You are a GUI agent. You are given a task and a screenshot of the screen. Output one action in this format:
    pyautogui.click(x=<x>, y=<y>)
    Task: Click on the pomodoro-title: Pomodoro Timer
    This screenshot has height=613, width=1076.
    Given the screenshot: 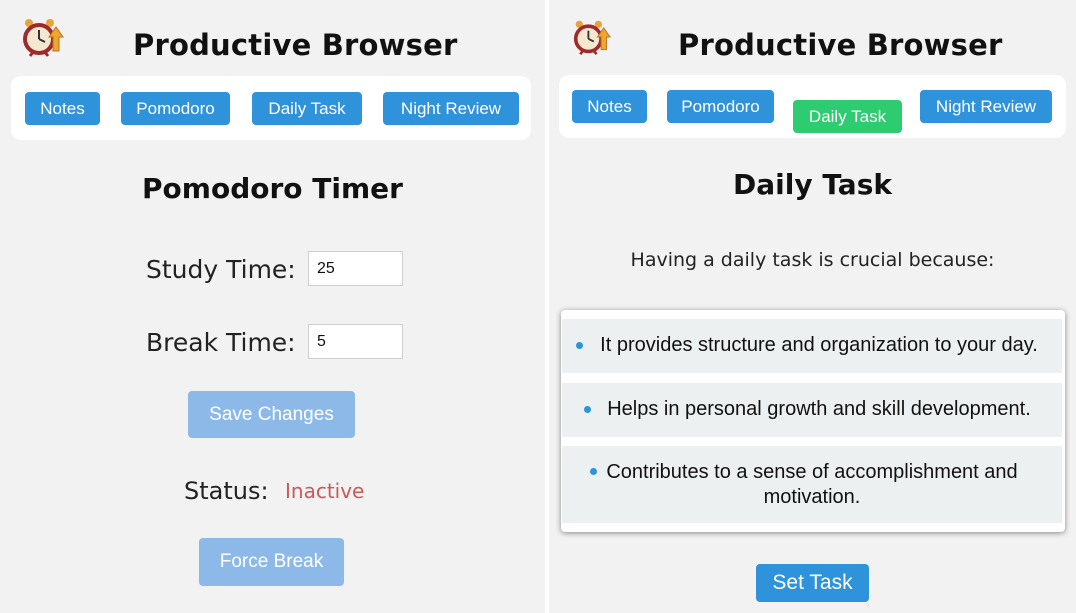 What is the action you would take?
    pyautogui.click(x=272, y=188)
    